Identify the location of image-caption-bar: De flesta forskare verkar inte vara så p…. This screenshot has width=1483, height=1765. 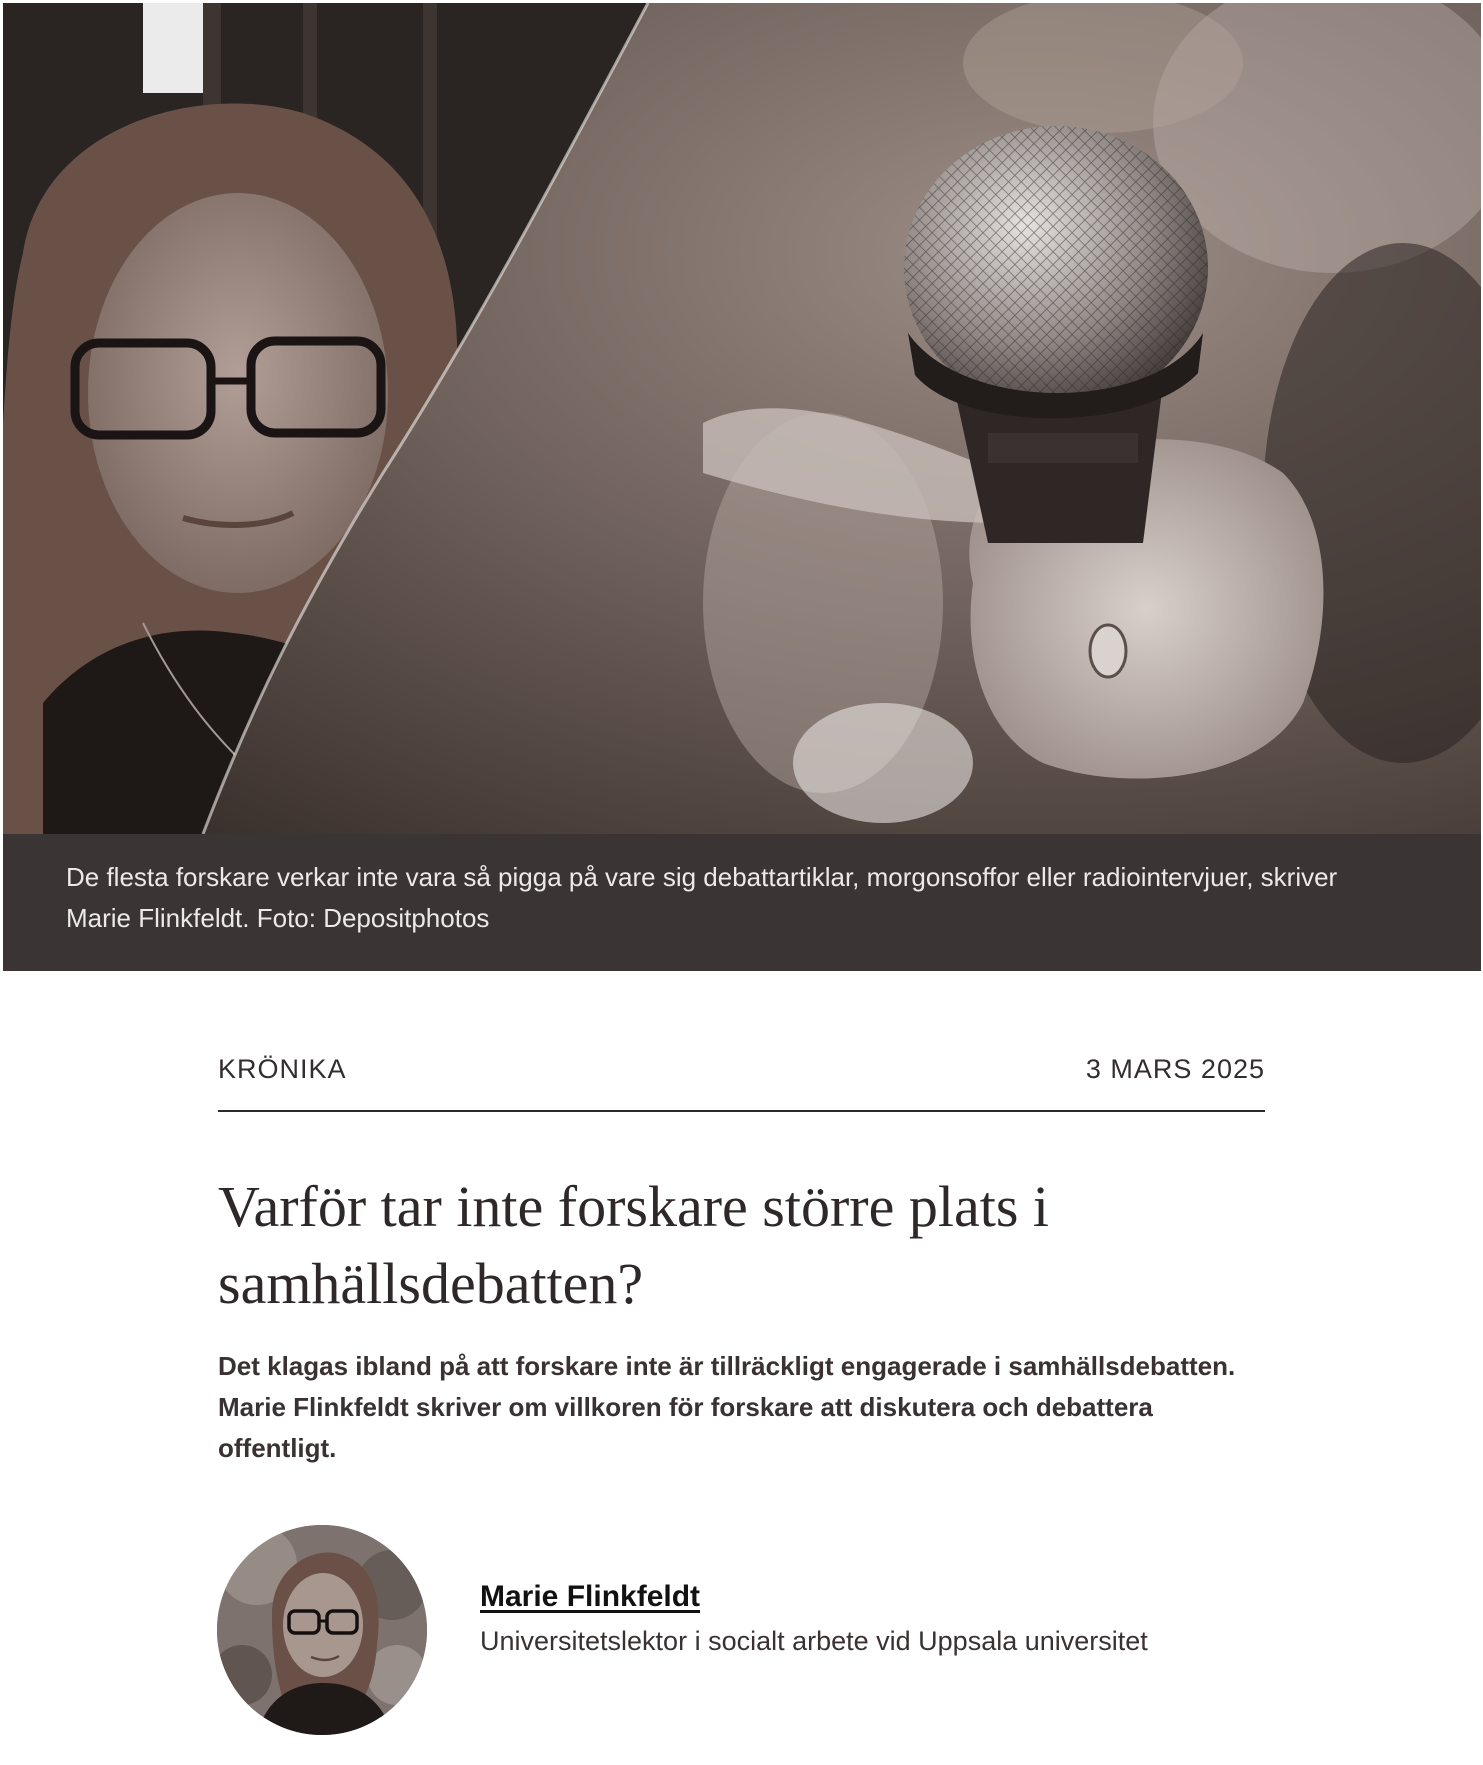
(742, 902).